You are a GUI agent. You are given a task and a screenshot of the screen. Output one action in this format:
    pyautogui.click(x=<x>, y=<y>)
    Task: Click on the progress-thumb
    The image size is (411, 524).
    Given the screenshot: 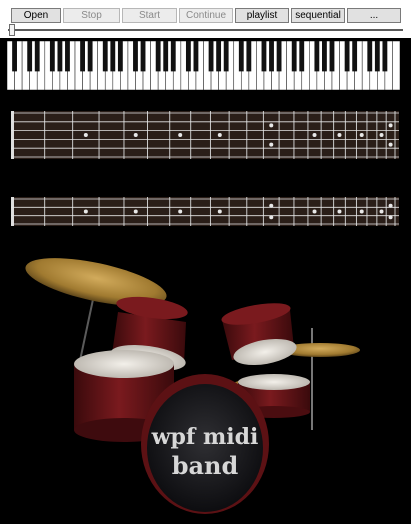 What is the action you would take?
    pyautogui.click(x=12, y=30)
    